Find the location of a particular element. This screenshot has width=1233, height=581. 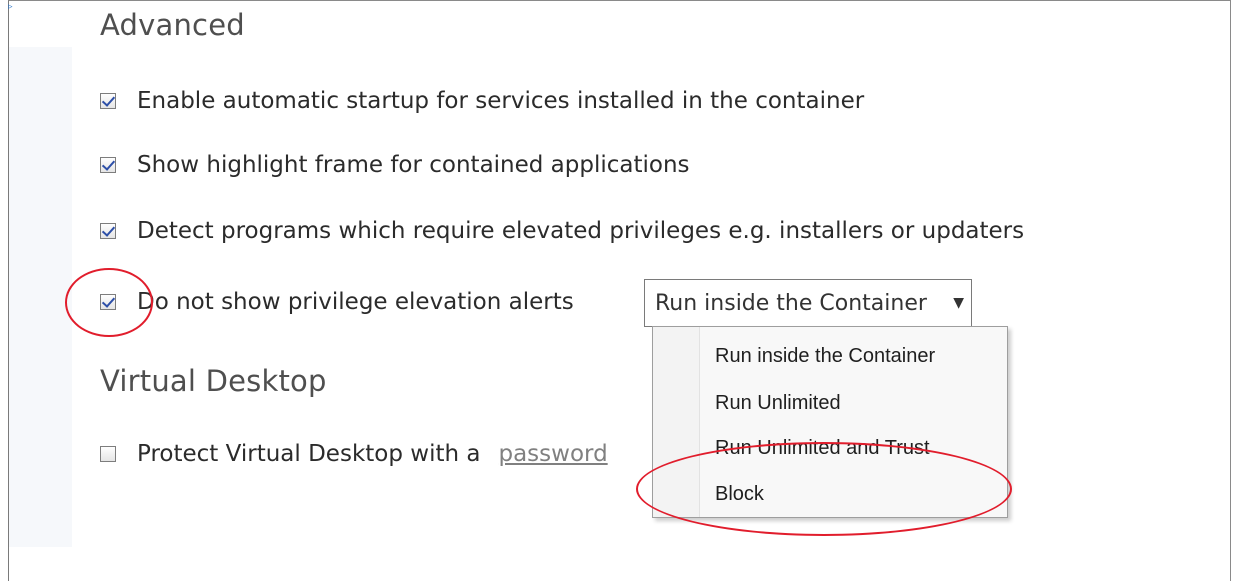

menu-item-run-unlimited: Run Unlimited is located at coordinates (778, 403).